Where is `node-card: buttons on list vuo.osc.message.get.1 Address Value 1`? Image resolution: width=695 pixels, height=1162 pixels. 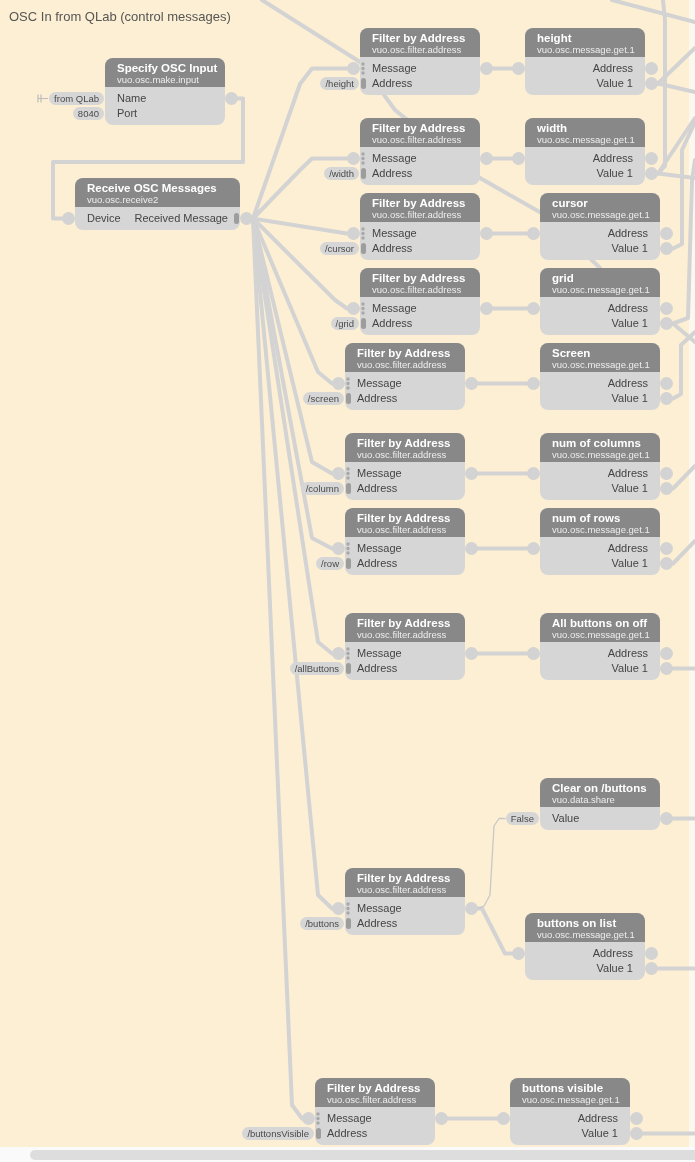
node-card: buttons on list vuo.osc.message.get.1 Address Value 1 is located at coordinates (585, 946).